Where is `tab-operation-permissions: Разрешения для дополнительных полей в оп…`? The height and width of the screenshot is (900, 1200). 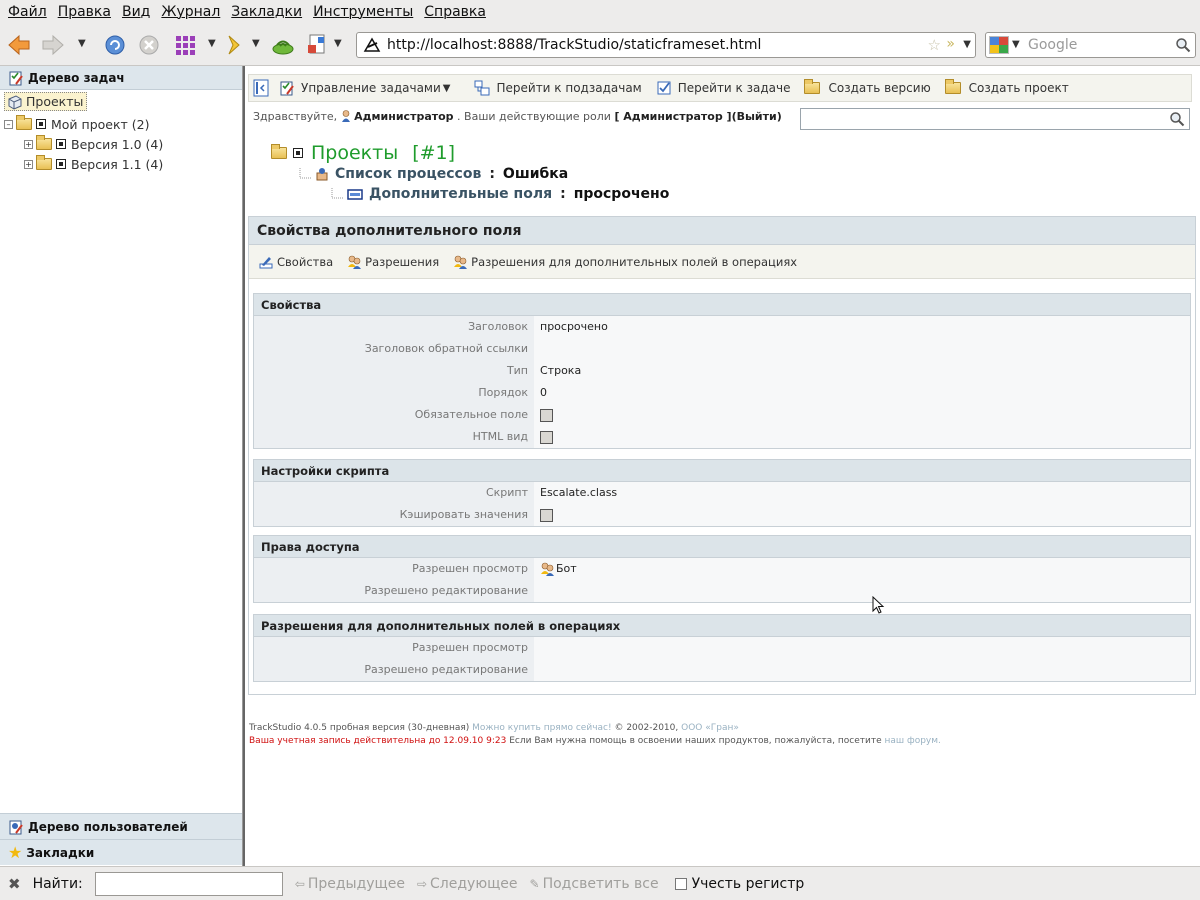
tab-operation-permissions: Разрешения для дополнительных полей в оп… is located at coordinates (625, 262).